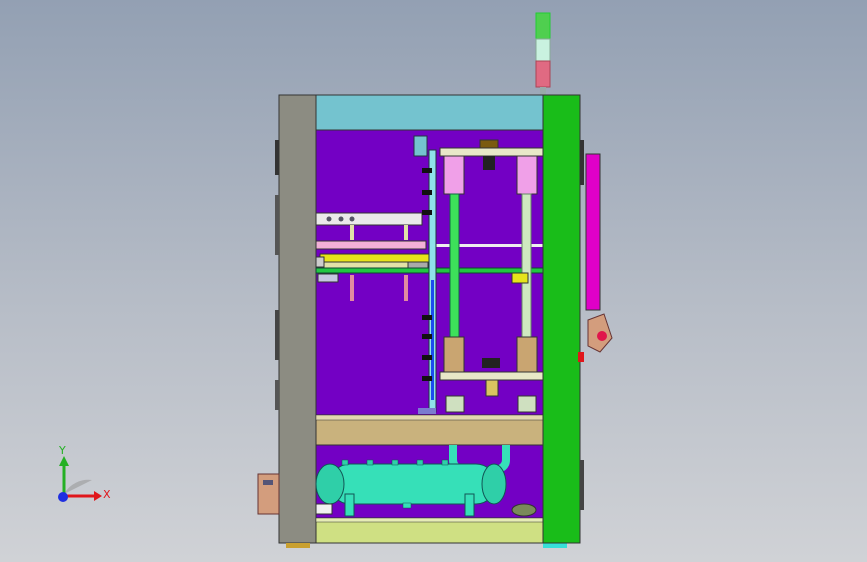 The width and height of the screenshot is (867, 562). I want to click on base-foot-right, so click(555, 545).